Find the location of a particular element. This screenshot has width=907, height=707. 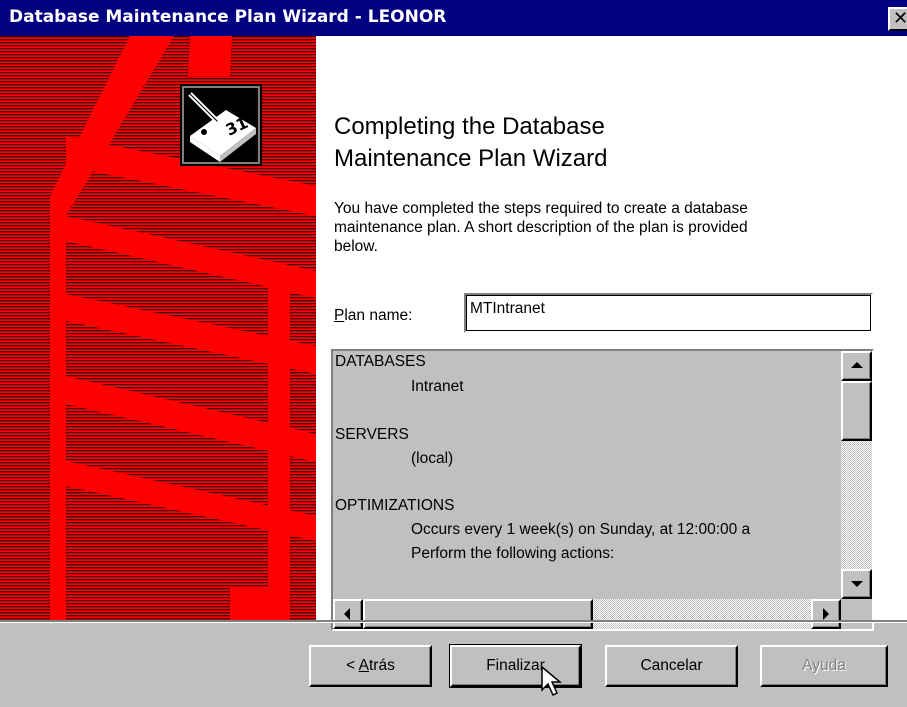

scroll-up-button is located at coordinates (856, 366).